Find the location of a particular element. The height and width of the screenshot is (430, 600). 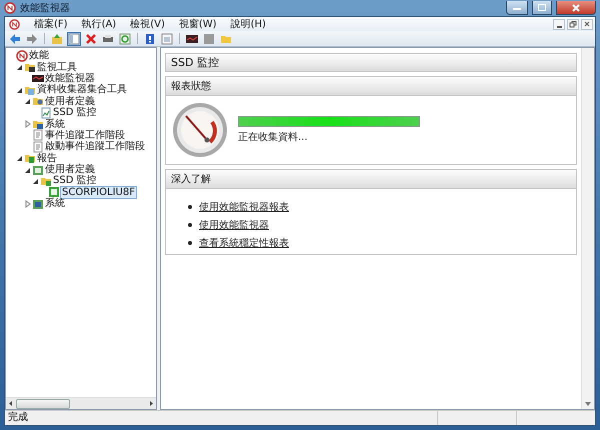

tree-item: 報告 is located at coordinates (47, 158).